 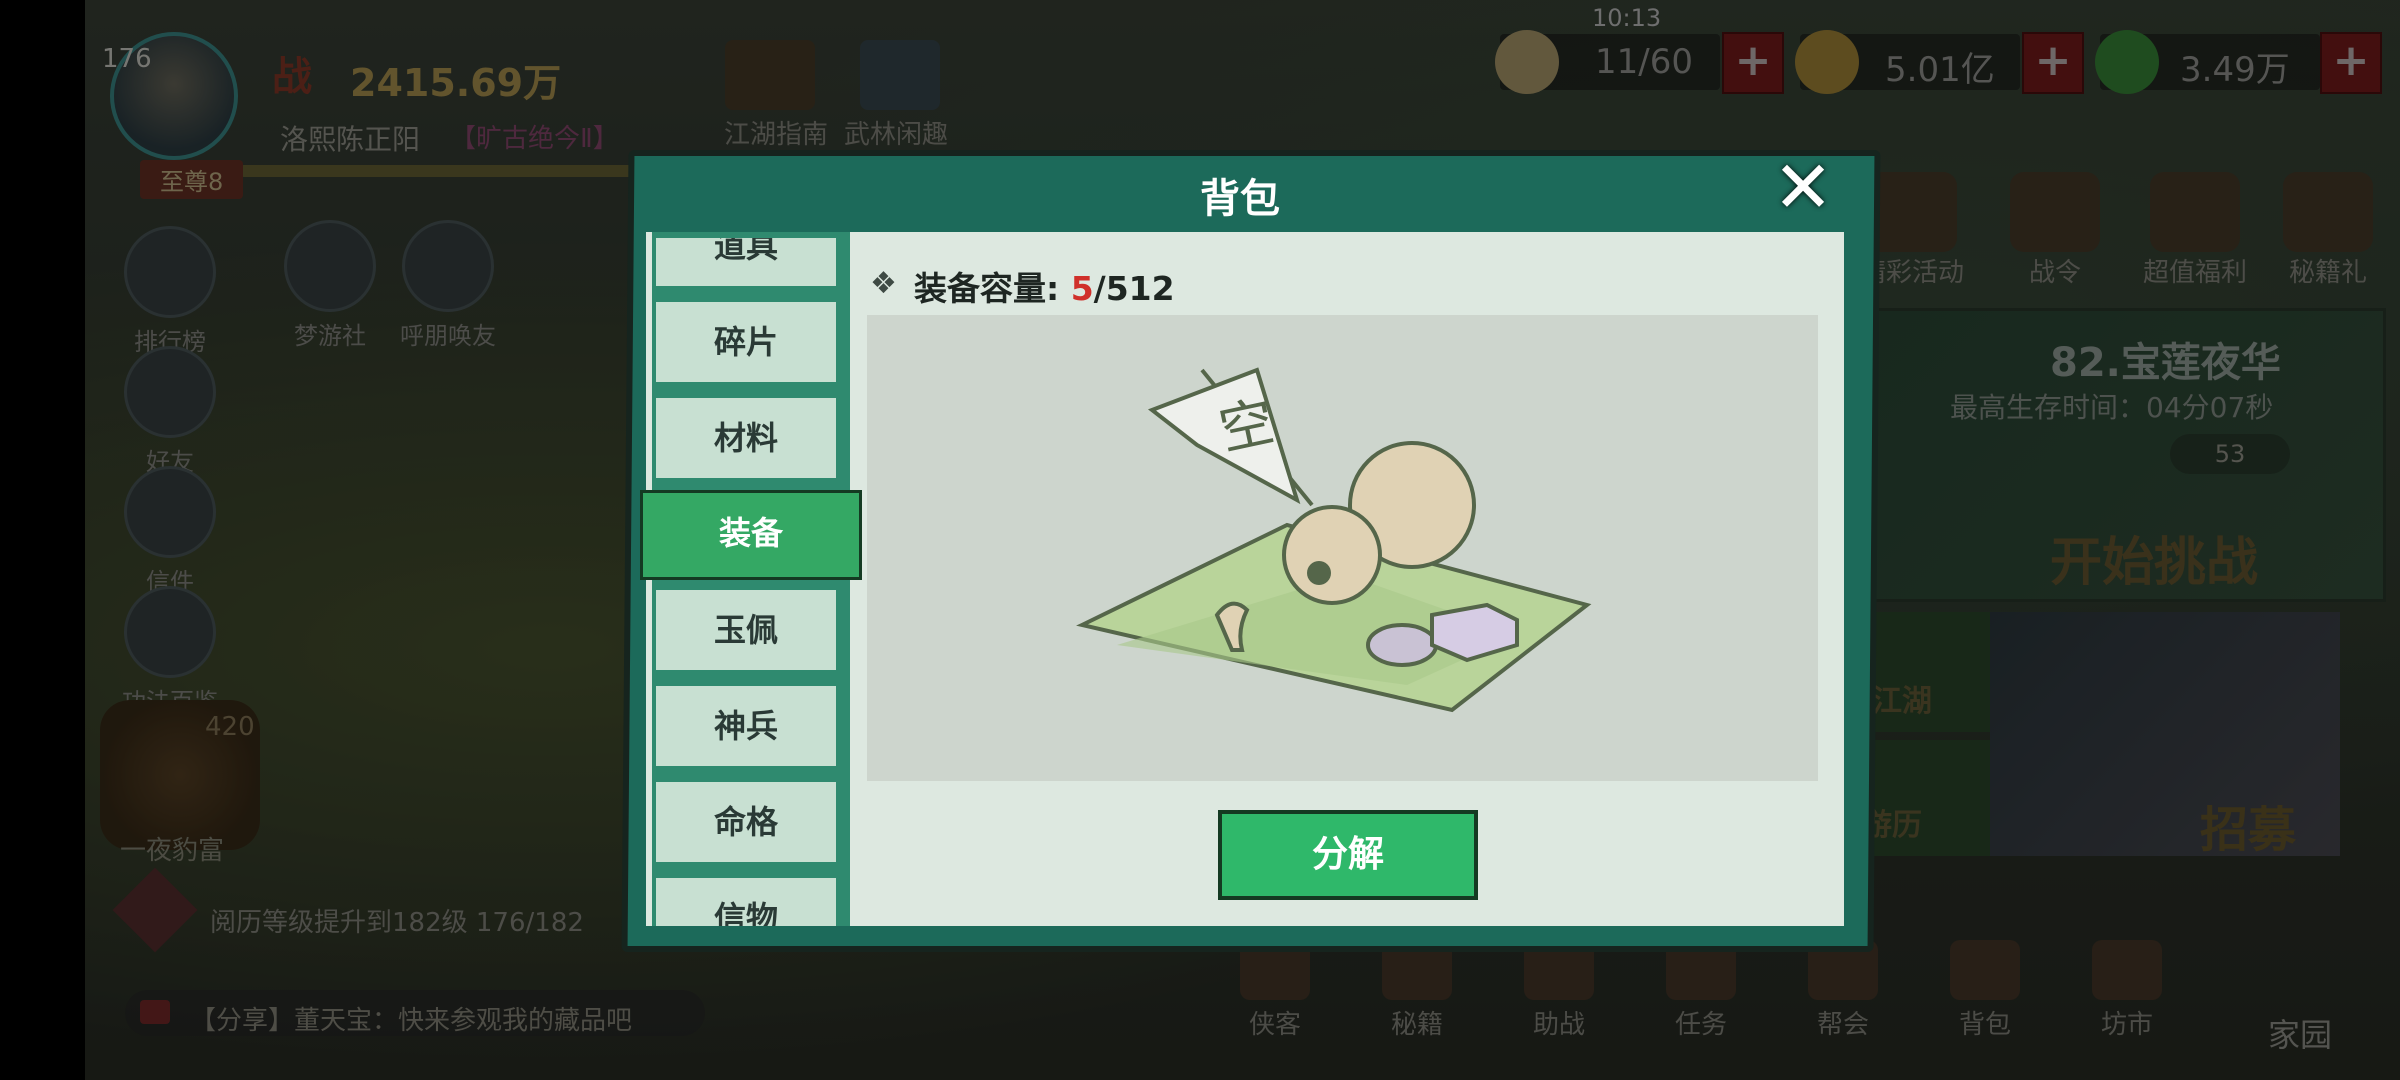 I want to click on tab-fragments: 碎片, so click(x=746, y=342).